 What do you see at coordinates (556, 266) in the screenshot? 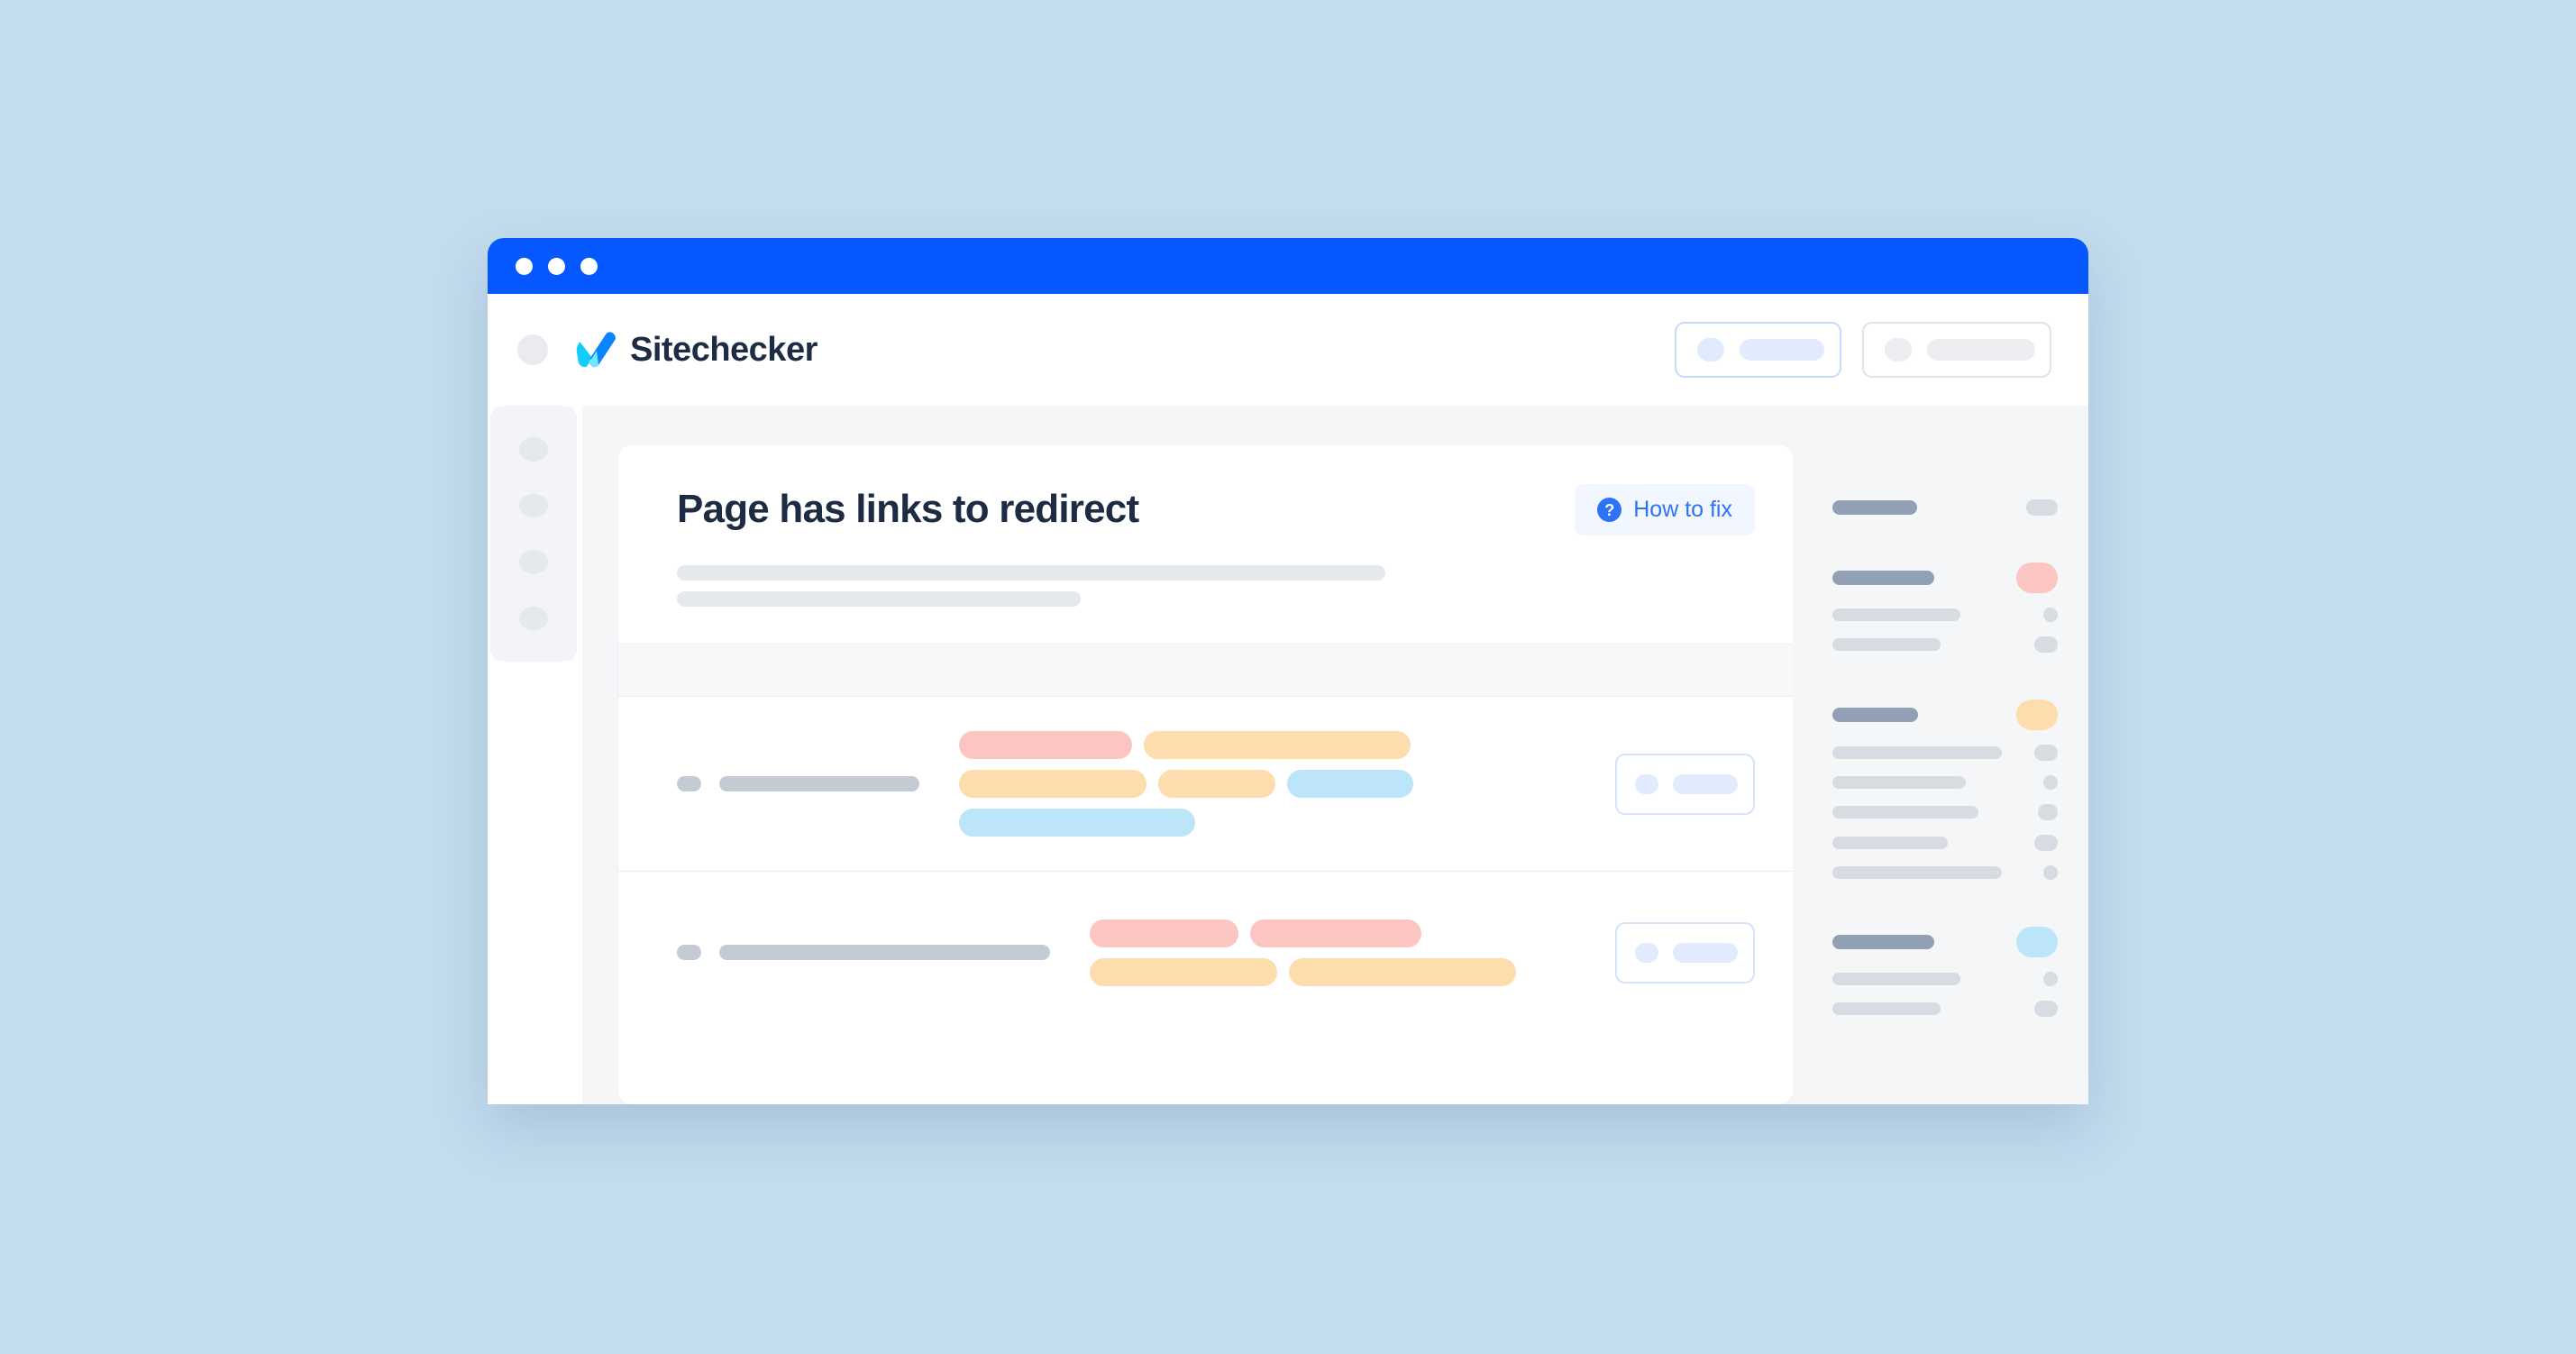
I see `window-dot-2-icon` at bounding box center [556, 266].